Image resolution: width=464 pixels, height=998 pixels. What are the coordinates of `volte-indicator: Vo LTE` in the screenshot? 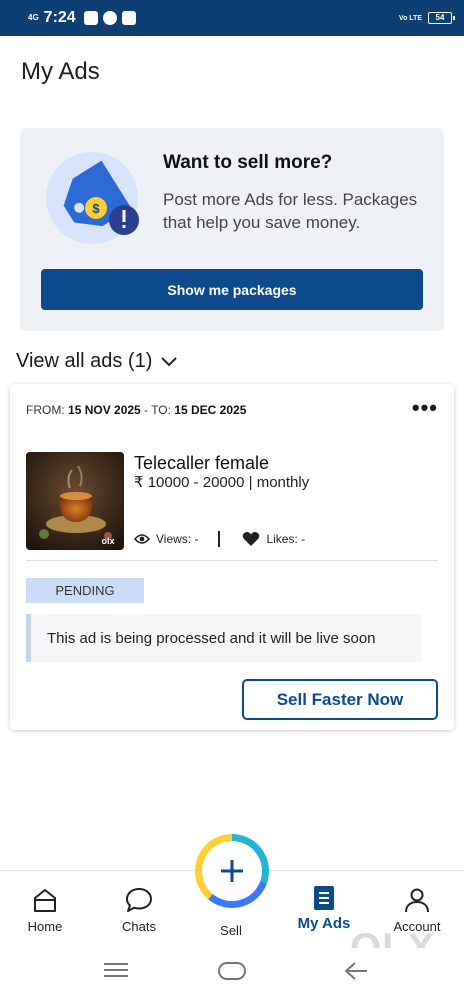 It's located at (410, 18).